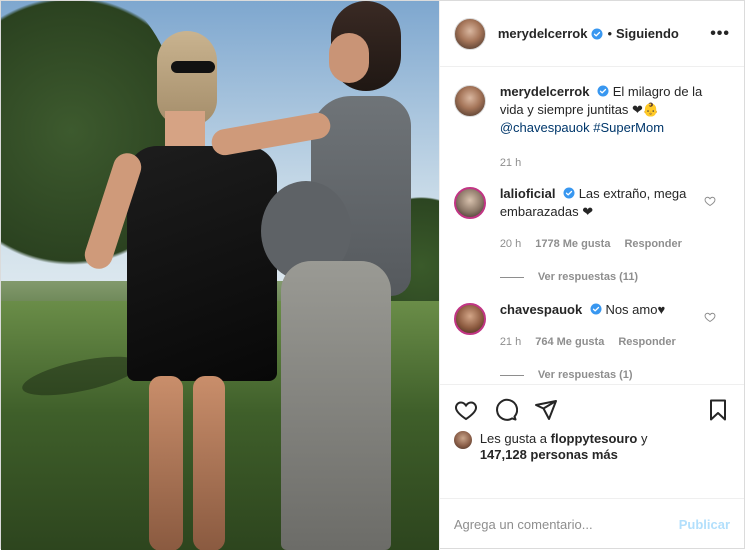 This screenshot has height=550, width=745. Describe the element at coordinates (546, 410) in the screenshot. I see `share-icon` at that location.